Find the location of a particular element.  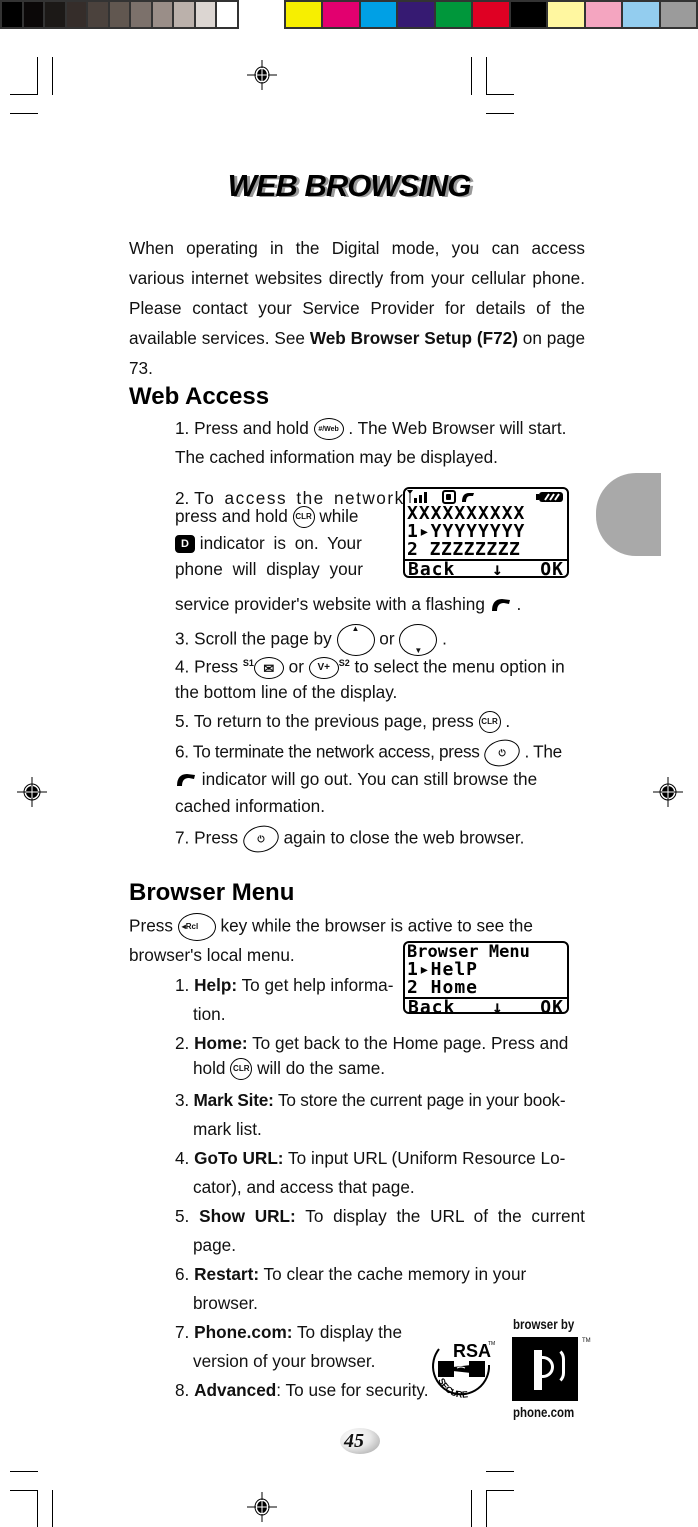

volume-up-key-icon: V+ is located at coordinates (323, 668).